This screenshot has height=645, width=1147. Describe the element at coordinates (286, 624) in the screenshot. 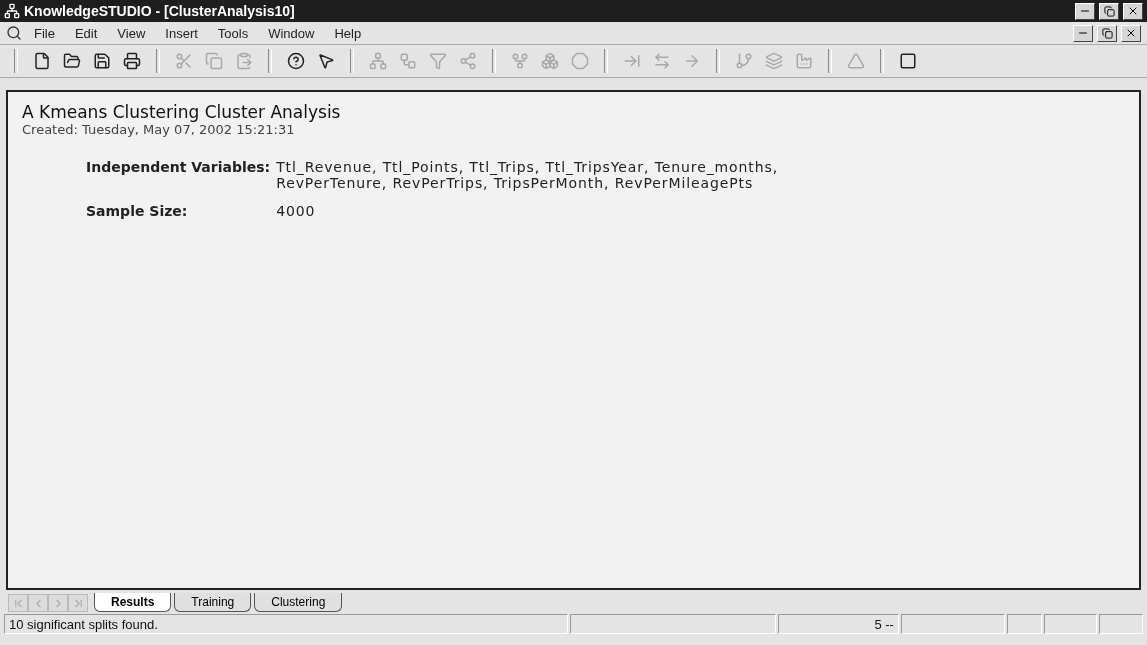

I see `status-message: 10 significant splits found.` at that location.